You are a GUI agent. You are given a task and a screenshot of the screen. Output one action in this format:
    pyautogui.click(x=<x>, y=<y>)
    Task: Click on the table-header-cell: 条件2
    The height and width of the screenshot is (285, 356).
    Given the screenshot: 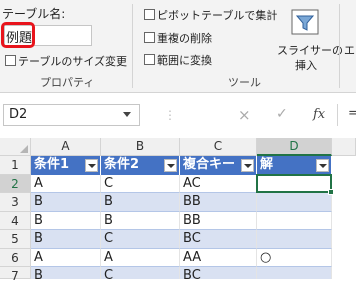 What is the action you would take?
    pyautogui.click(x=140, y=165)
    